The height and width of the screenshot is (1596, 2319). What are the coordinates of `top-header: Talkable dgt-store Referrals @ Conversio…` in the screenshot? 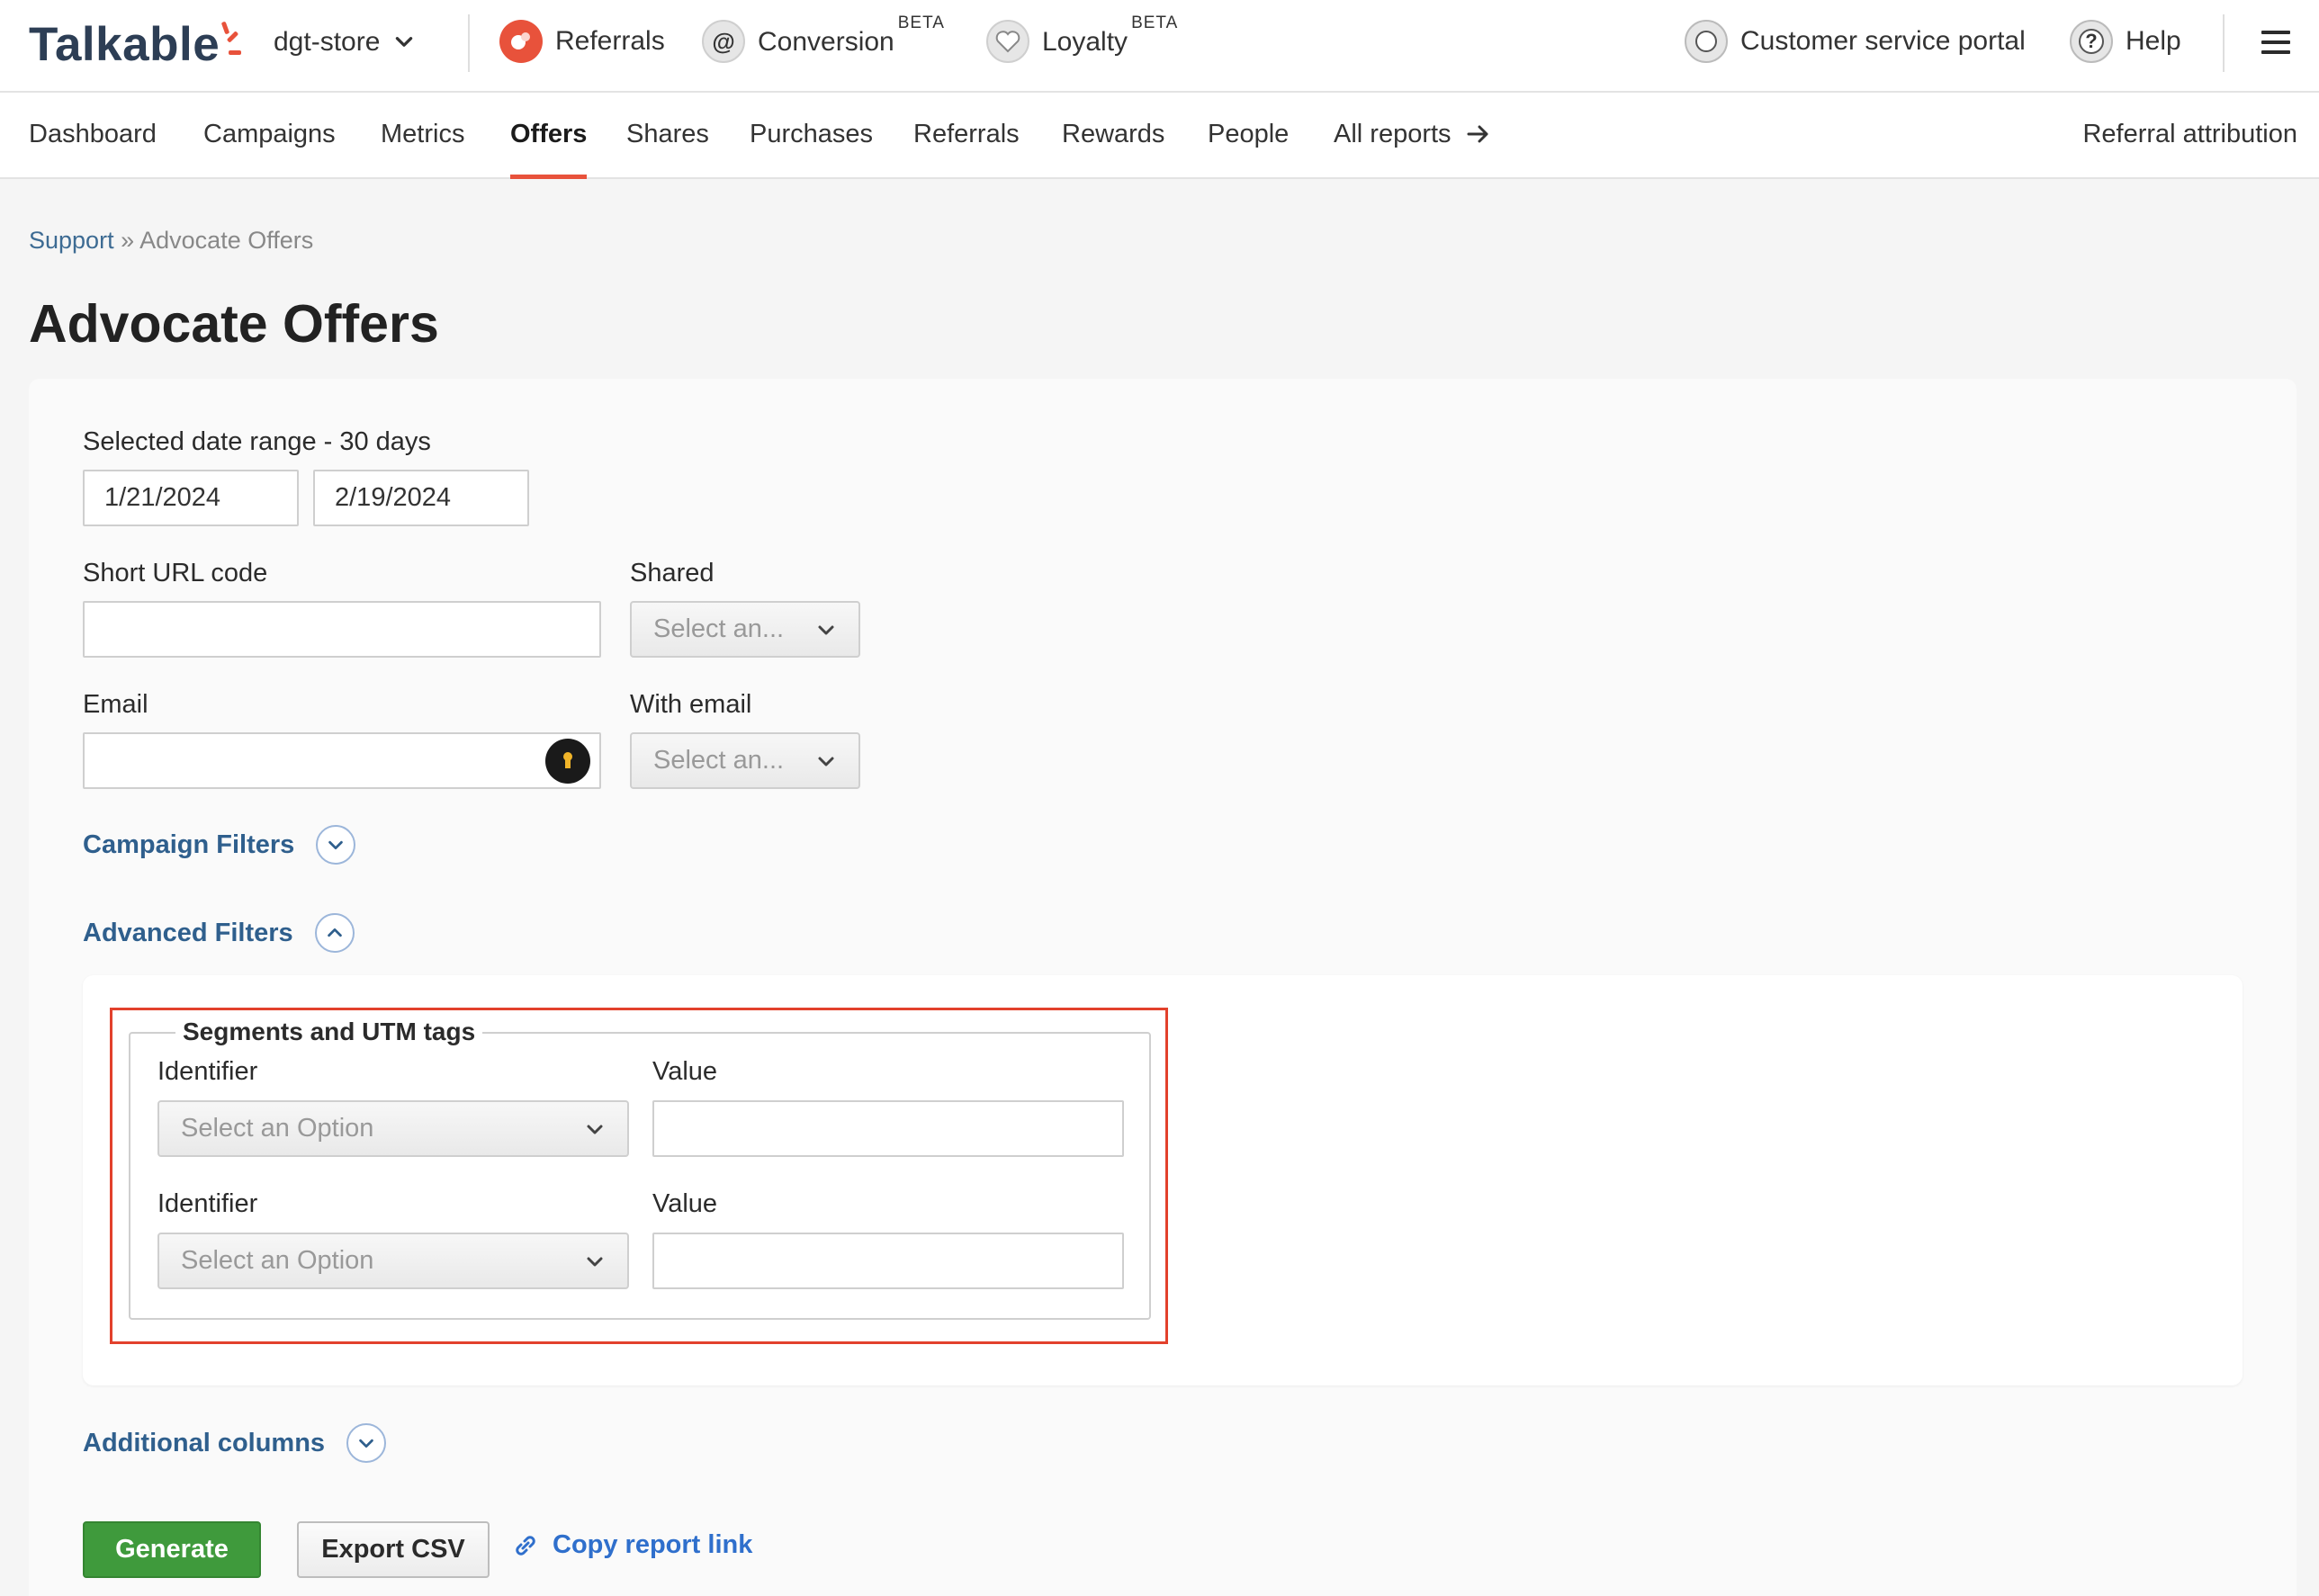 It's located at (1159, 46).